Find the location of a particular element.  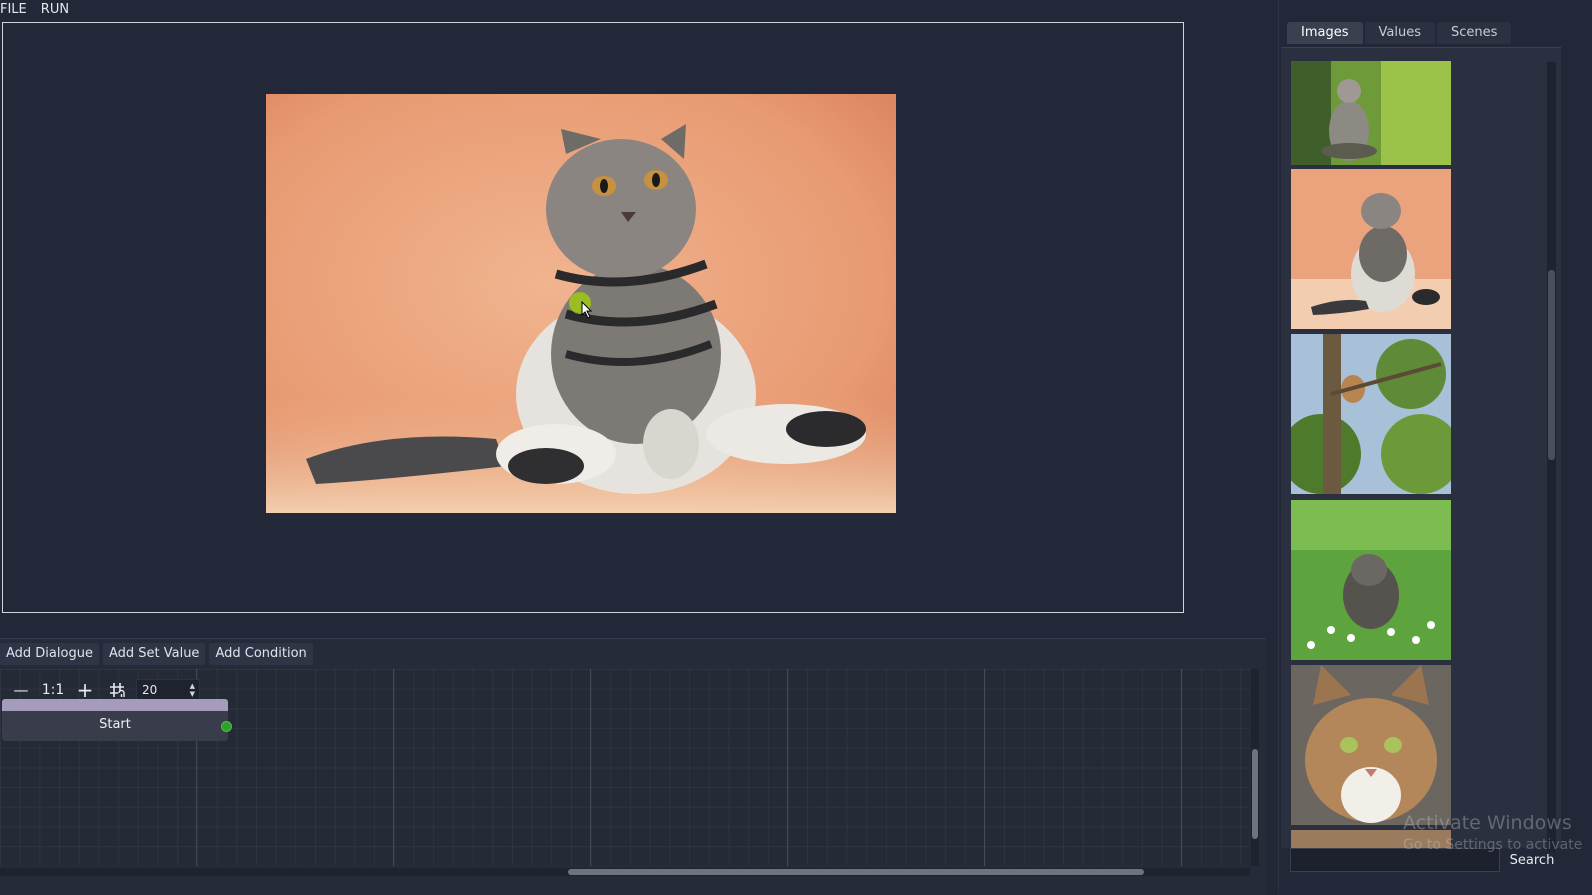

tab-images: Images is located at coordinates (1325, 33).